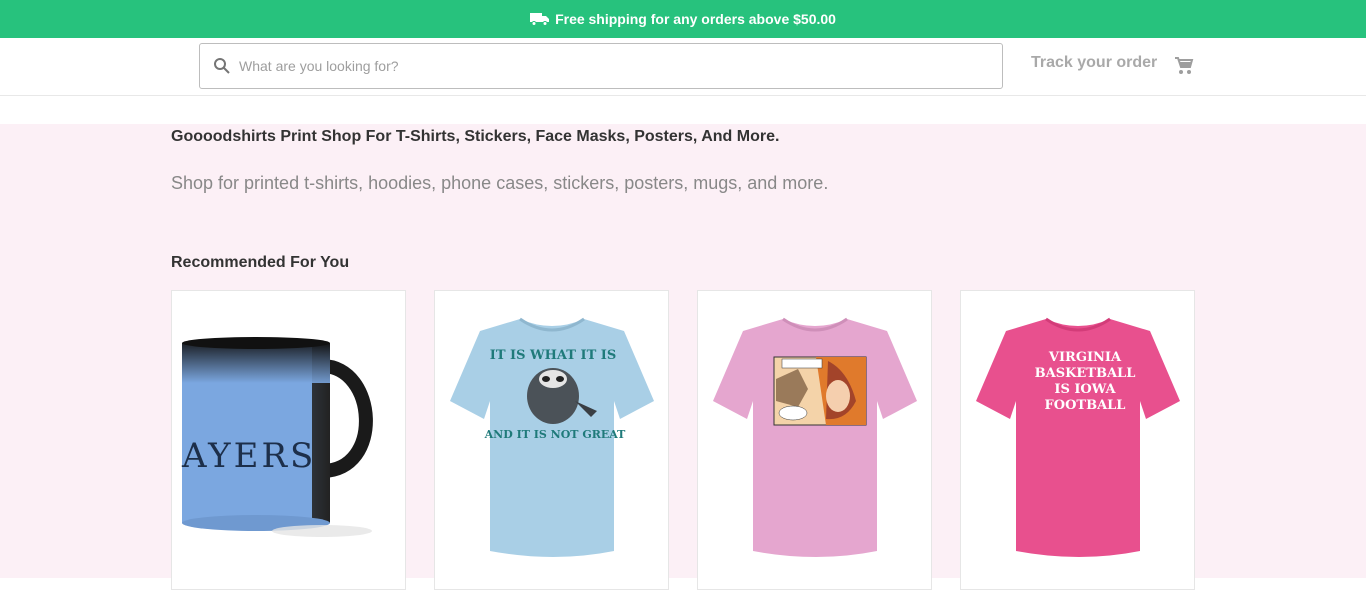  I want to click on tshirt-image: VIRGINIA BASKETBALL IS IOWA FOOTBALL, so click(1078, 437).